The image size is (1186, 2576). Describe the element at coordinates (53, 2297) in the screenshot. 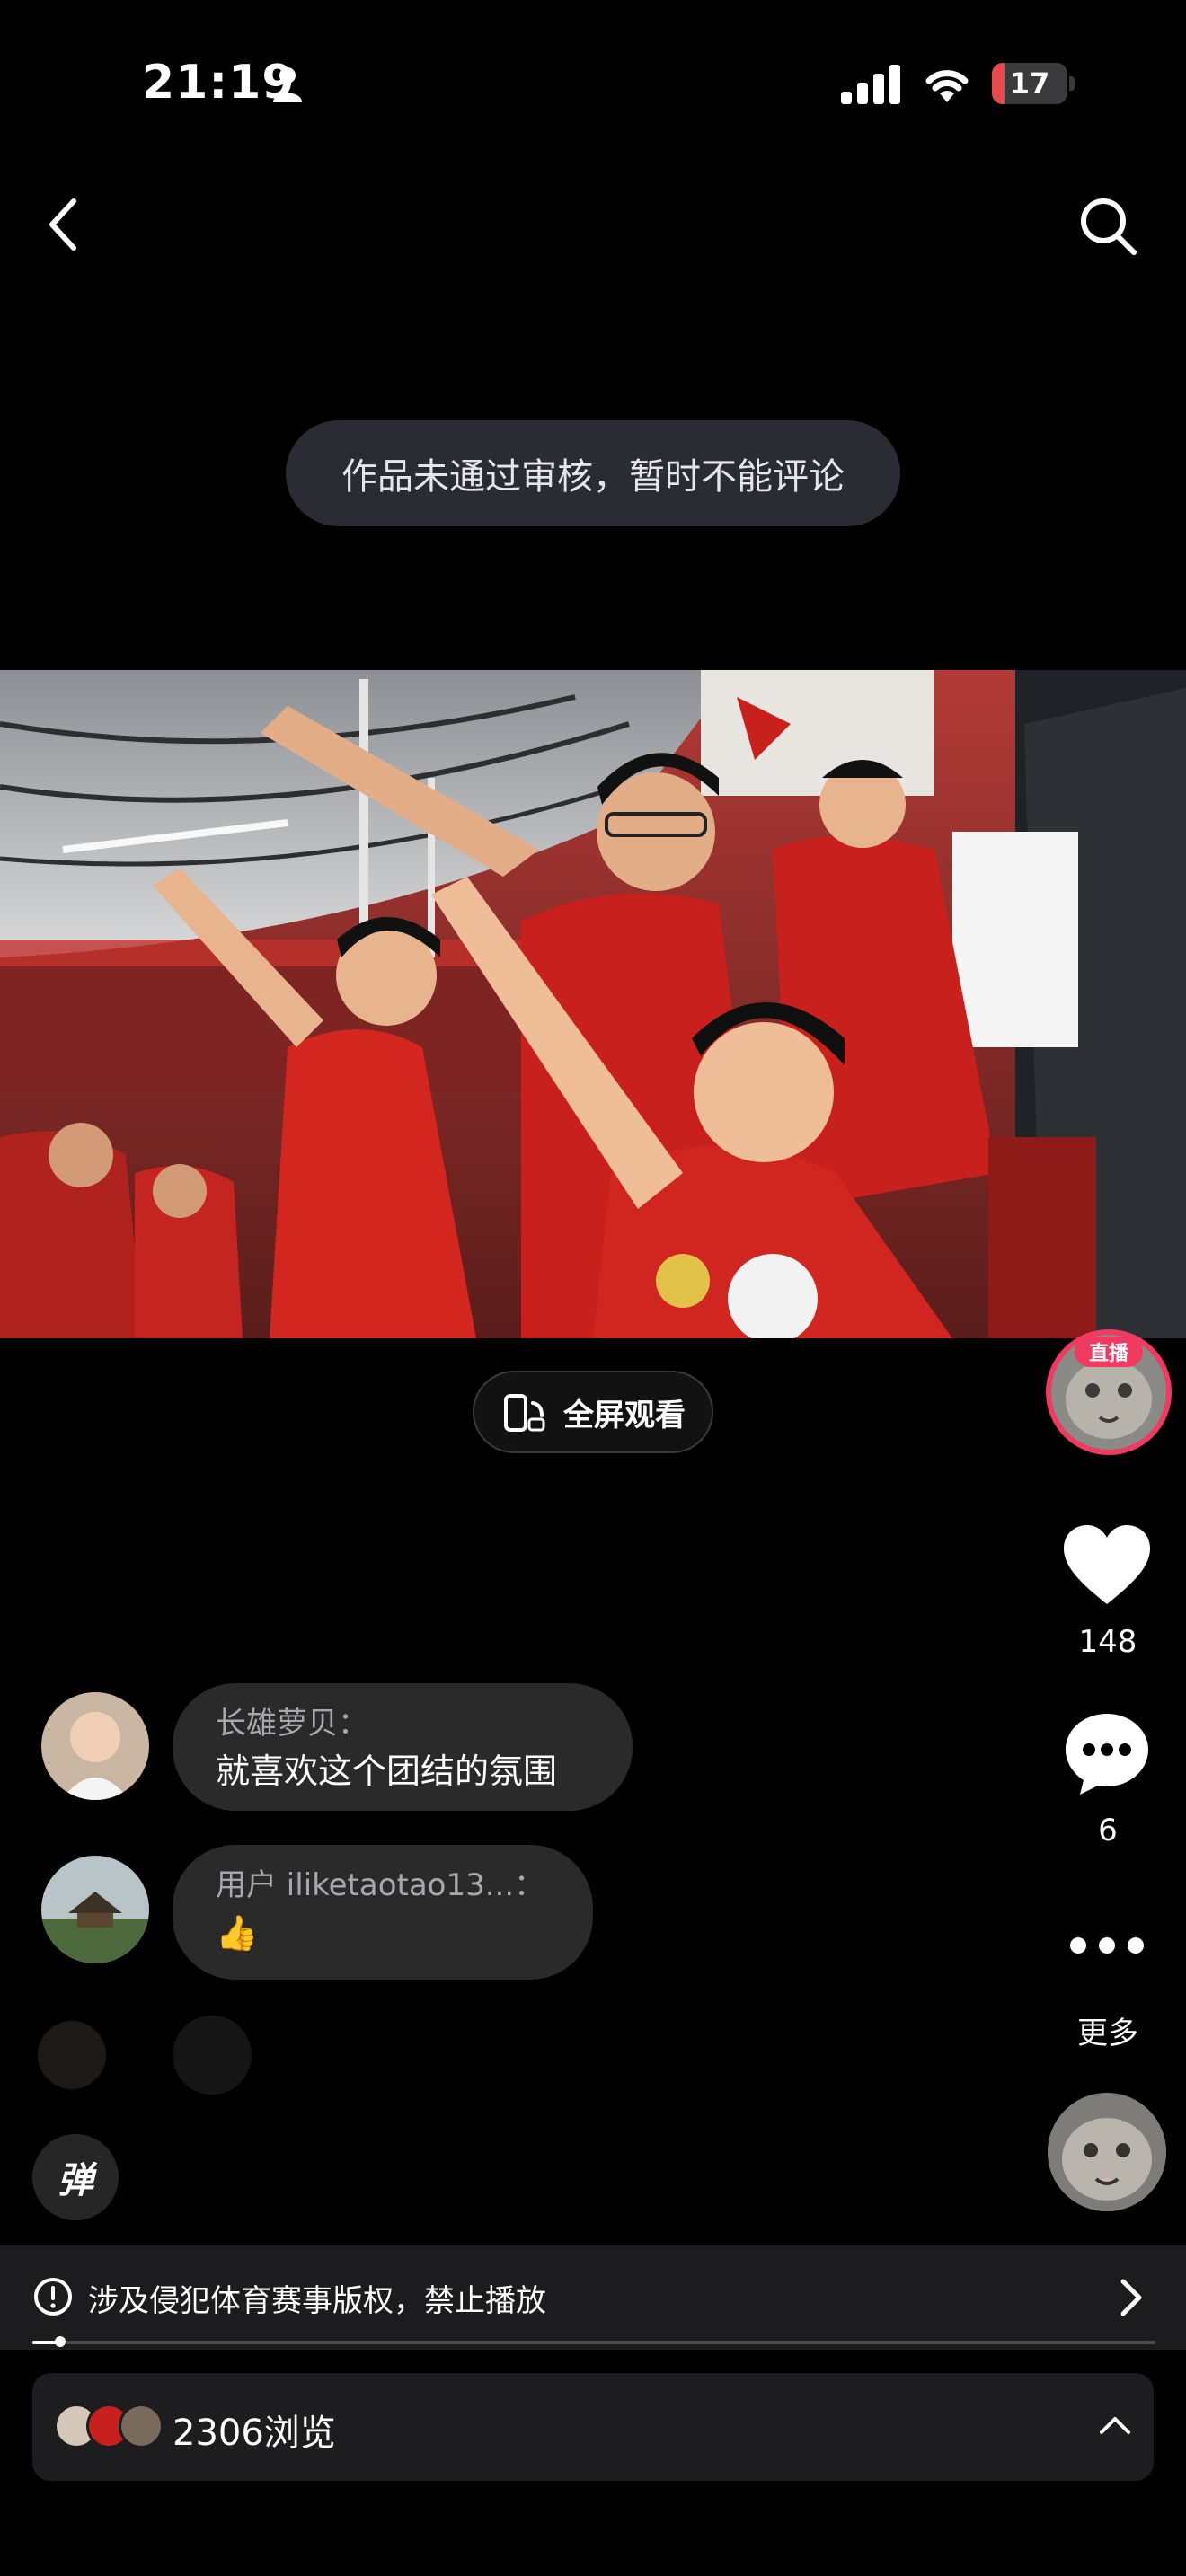

I see `warning-icon` at that location.